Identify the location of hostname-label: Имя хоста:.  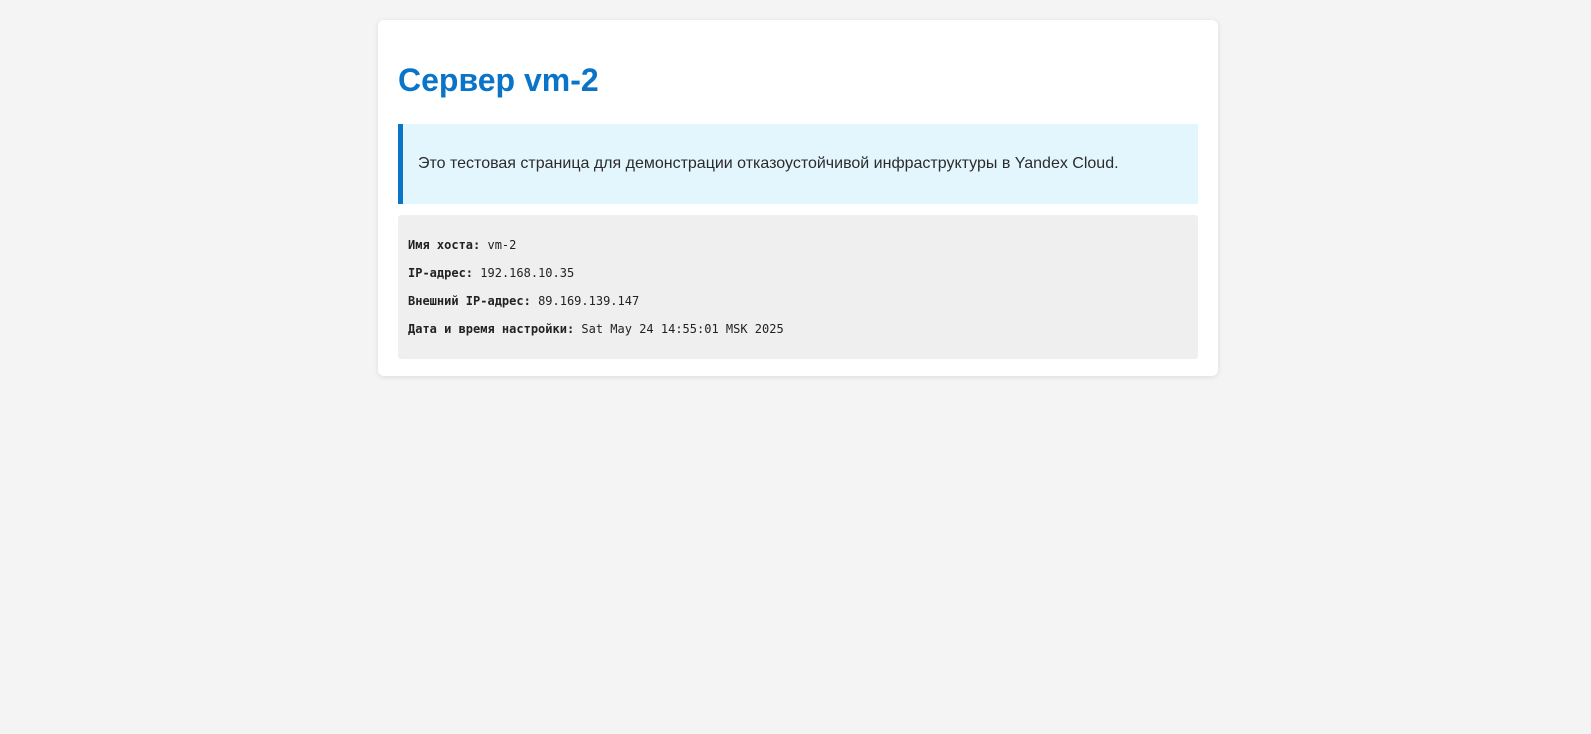
(444, 245).